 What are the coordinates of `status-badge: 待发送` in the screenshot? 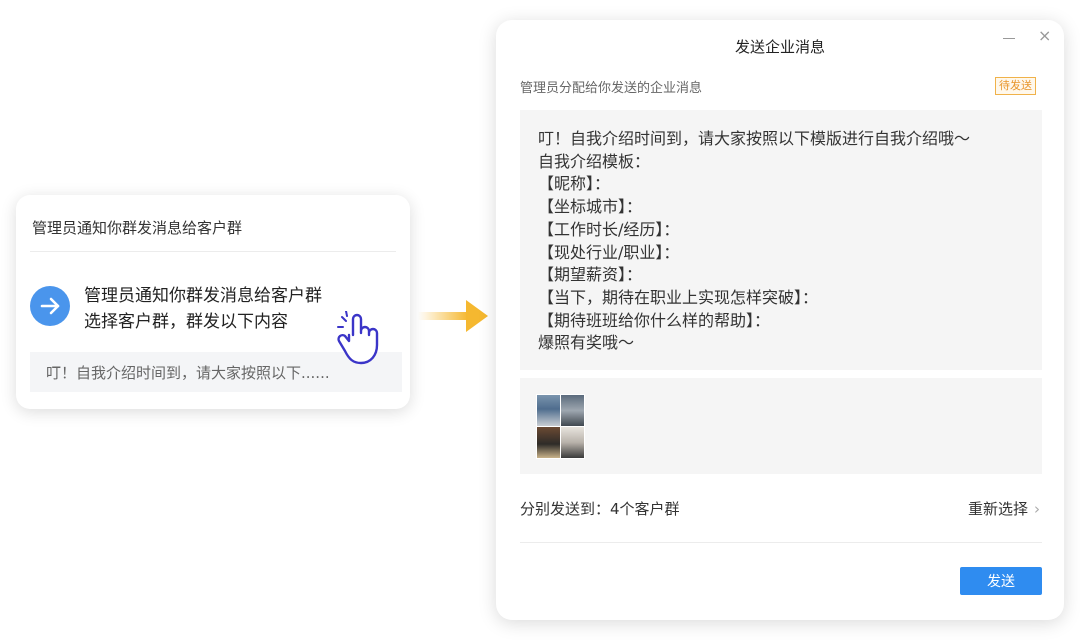 It's located at (1015, 86).